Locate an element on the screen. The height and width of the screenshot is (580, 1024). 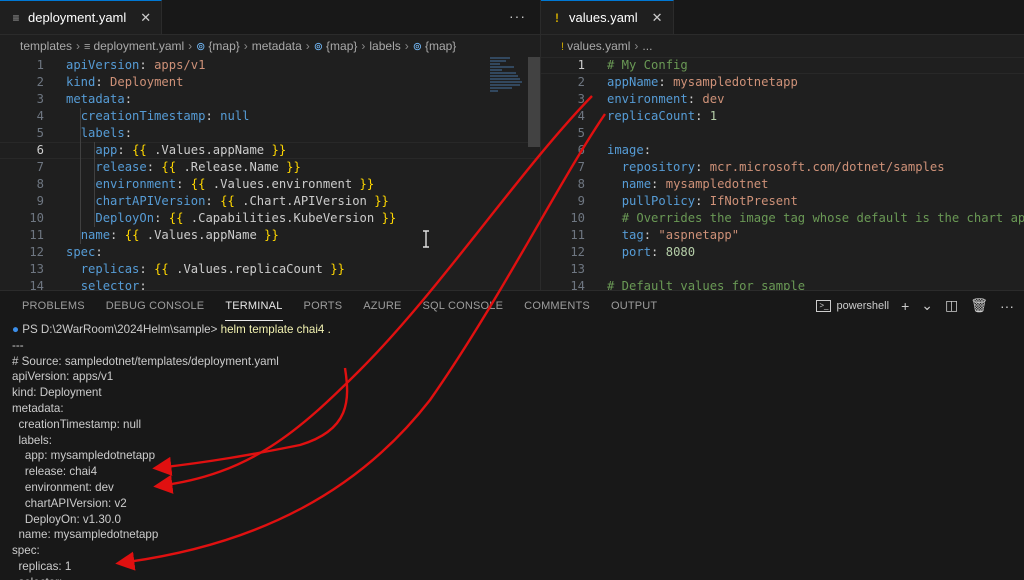
split-terminal-icon: ◫ is located at coordinates (951, 305).